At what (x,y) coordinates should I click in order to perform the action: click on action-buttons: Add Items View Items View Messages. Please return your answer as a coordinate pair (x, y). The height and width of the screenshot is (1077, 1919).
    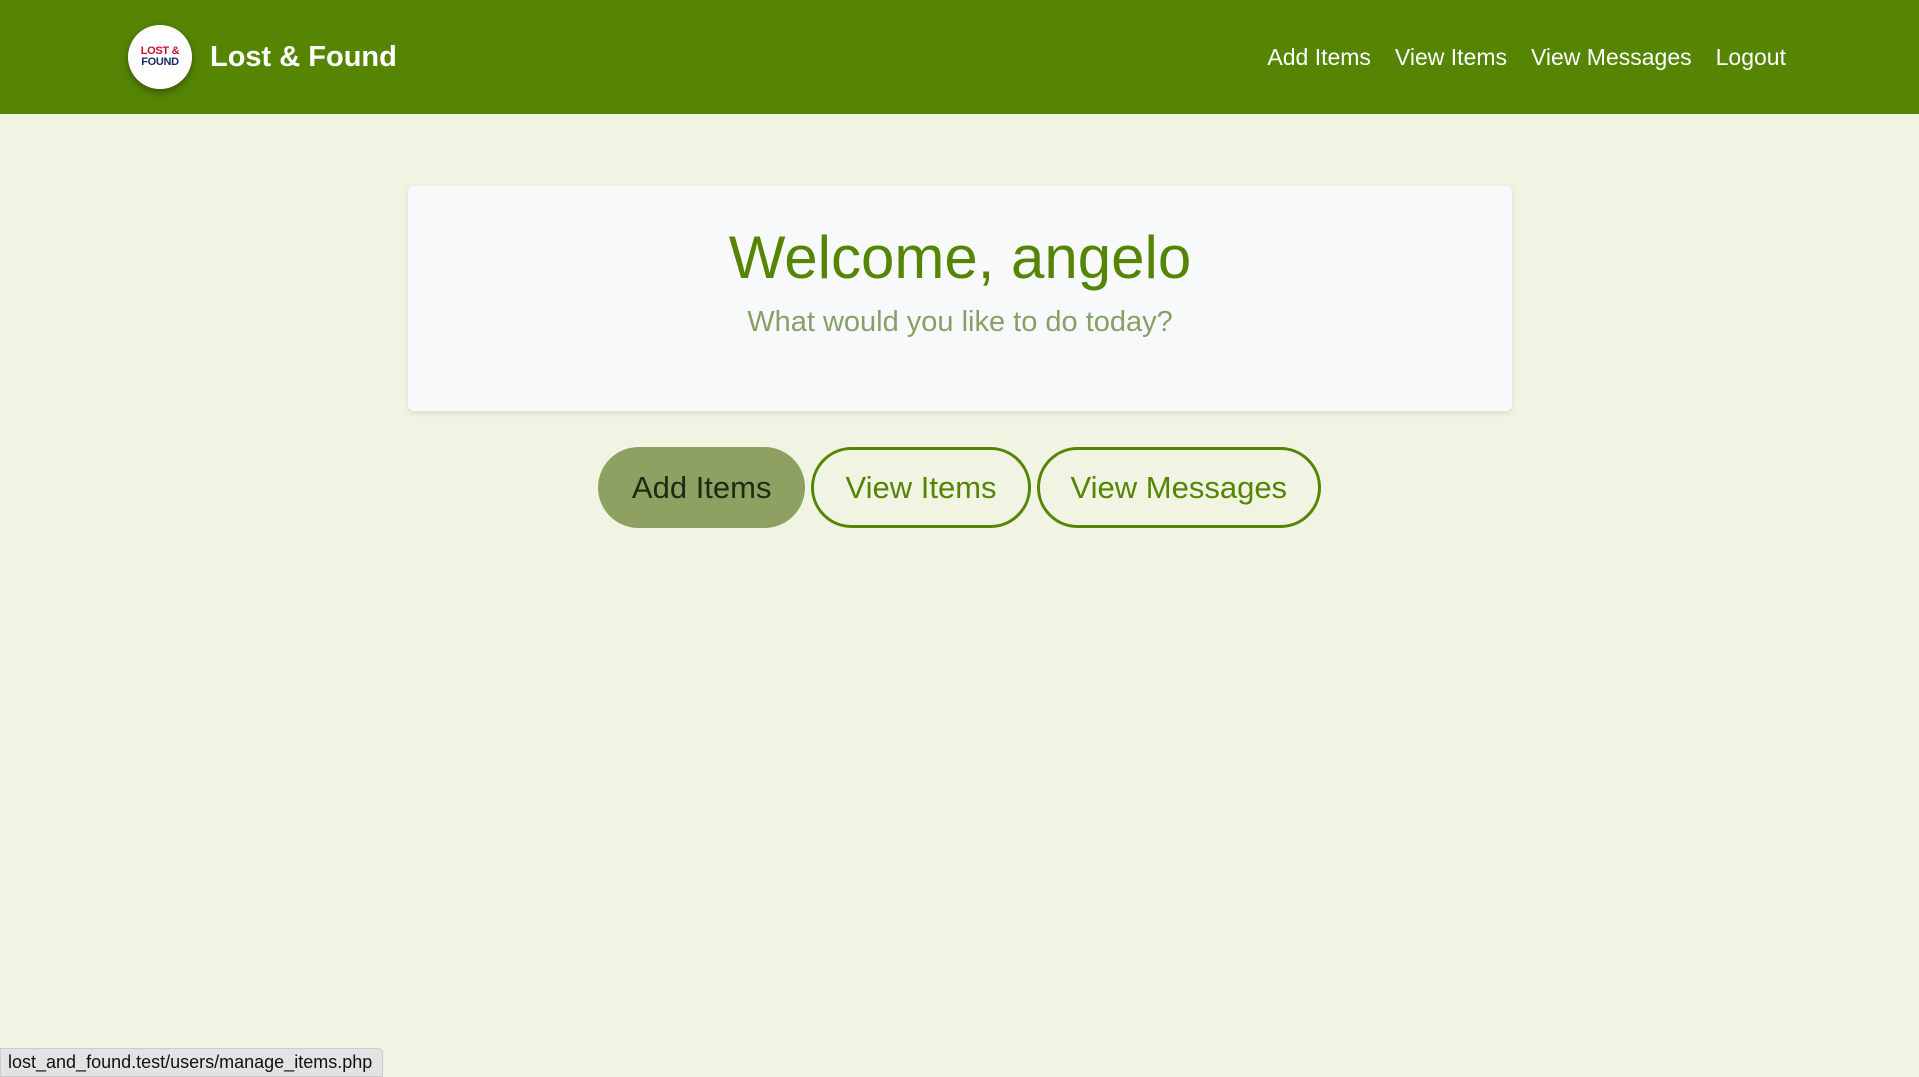
    Looking at the image, I should click on (959, 487).